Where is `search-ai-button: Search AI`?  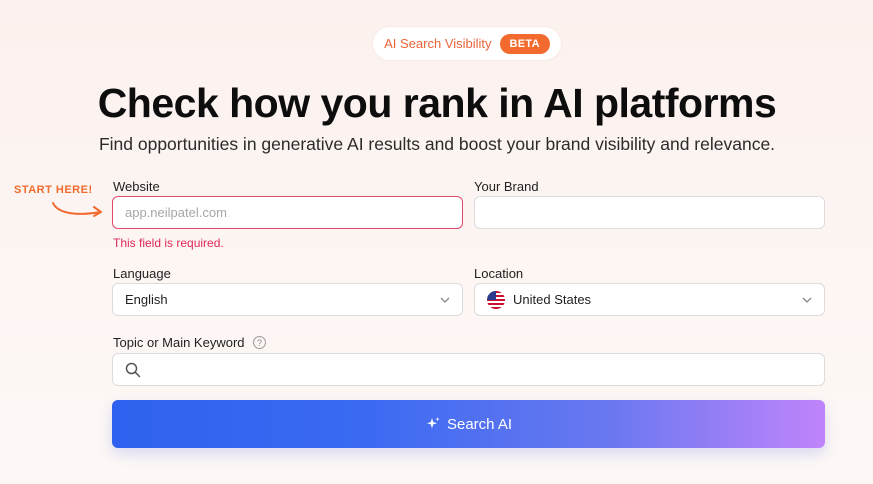 search-ai-button: Search AI is located at coordinates (468, 424).